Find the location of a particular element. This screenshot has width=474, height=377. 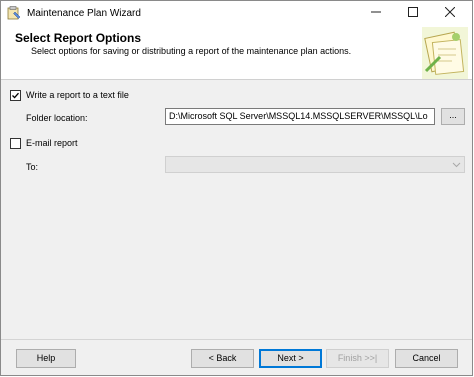

folder-location-label: Folder location: is located at coordinates (57, 118).